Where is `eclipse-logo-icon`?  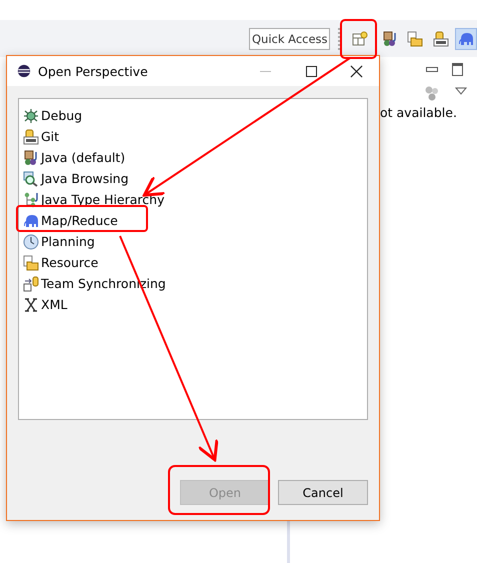
eclipse-logo-icon is located at coordinates (24, 71).